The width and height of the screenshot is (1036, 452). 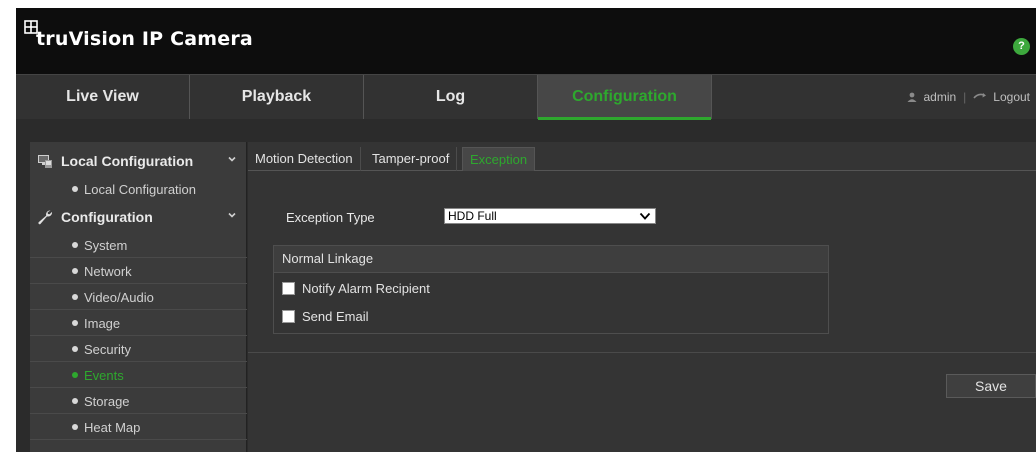 I want to click on sidebar-item-network: Network, so click(x=138, y=271).